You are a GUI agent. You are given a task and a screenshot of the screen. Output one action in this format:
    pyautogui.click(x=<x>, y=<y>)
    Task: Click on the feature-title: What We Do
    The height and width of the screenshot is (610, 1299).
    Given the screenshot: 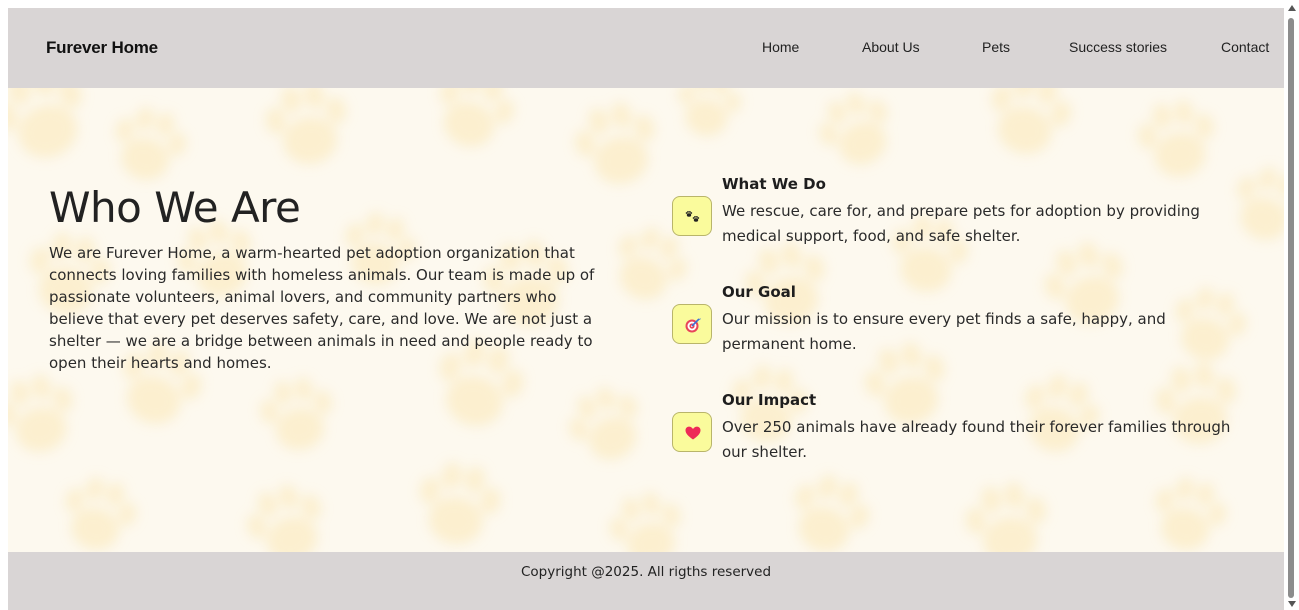 What is the action you would take?
    pyautogui.click(x=774, y=184)
    